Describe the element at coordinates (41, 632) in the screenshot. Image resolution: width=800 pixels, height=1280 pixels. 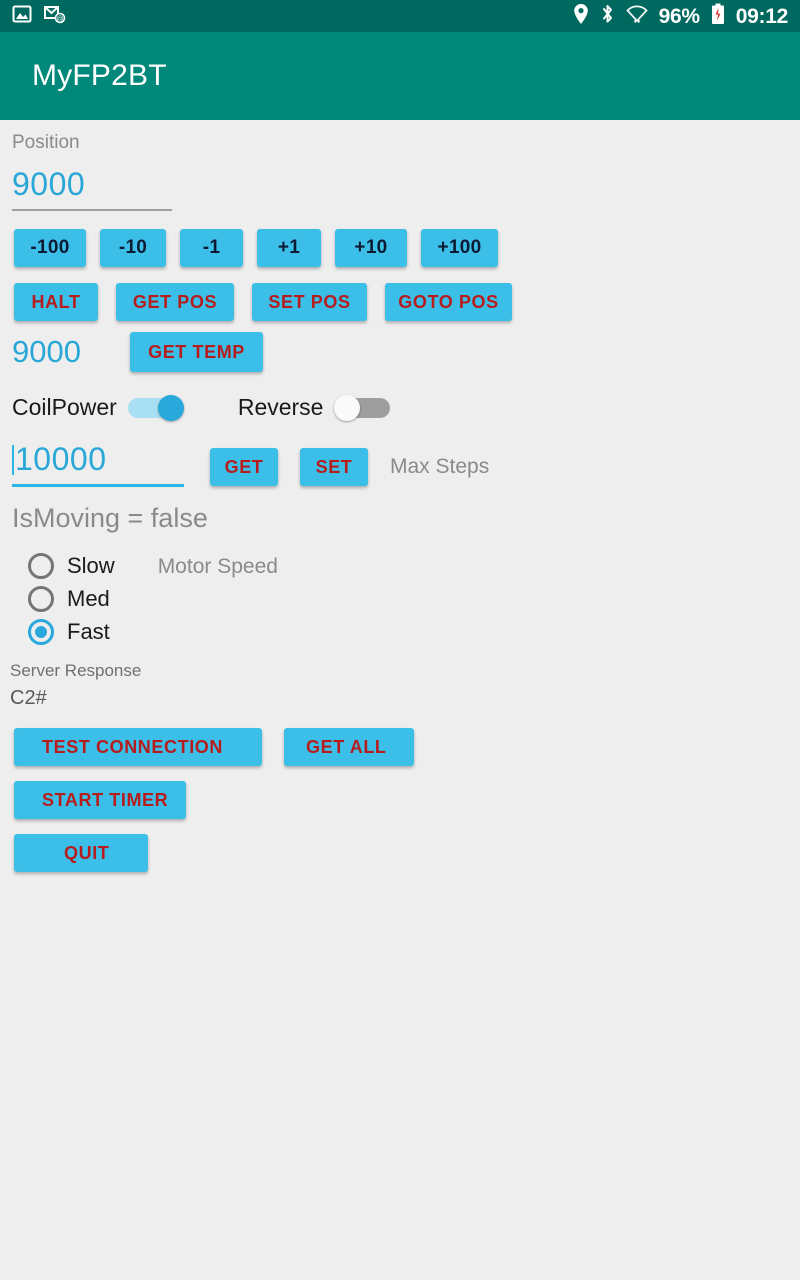
I see `radio-fast-icon` at that location.